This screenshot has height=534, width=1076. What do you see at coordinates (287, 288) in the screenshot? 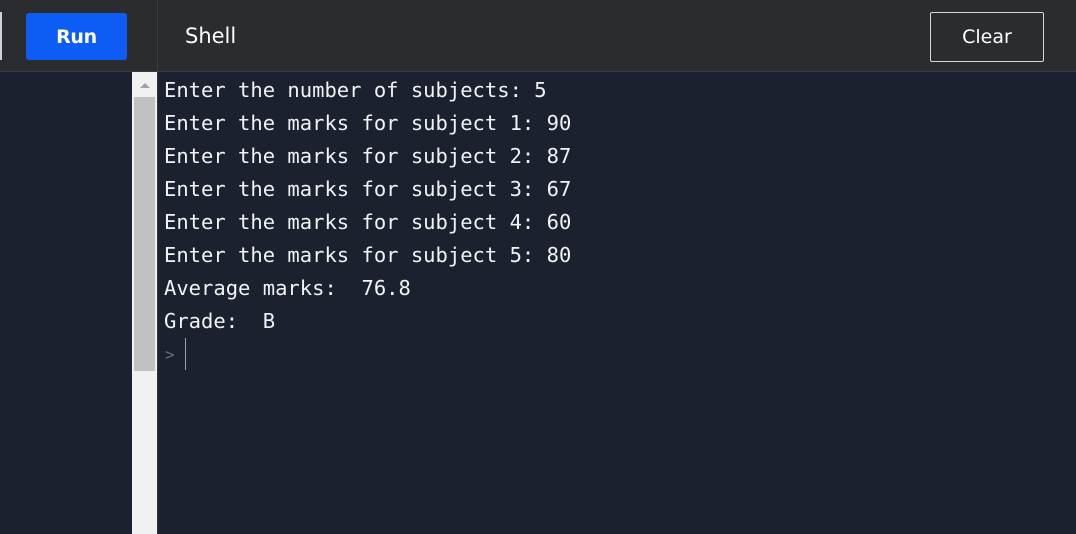
I see `output-line: Average marks: 76.8` at bounding box center [287, 288].